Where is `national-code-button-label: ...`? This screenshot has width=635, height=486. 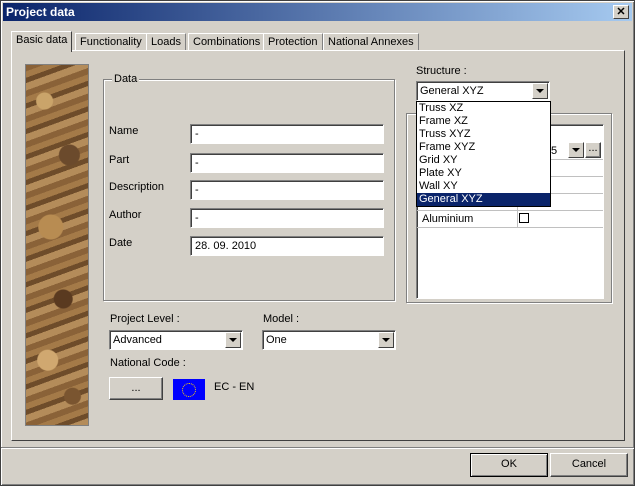
national-code-button-label: ... is located at coordinates (136, 388).